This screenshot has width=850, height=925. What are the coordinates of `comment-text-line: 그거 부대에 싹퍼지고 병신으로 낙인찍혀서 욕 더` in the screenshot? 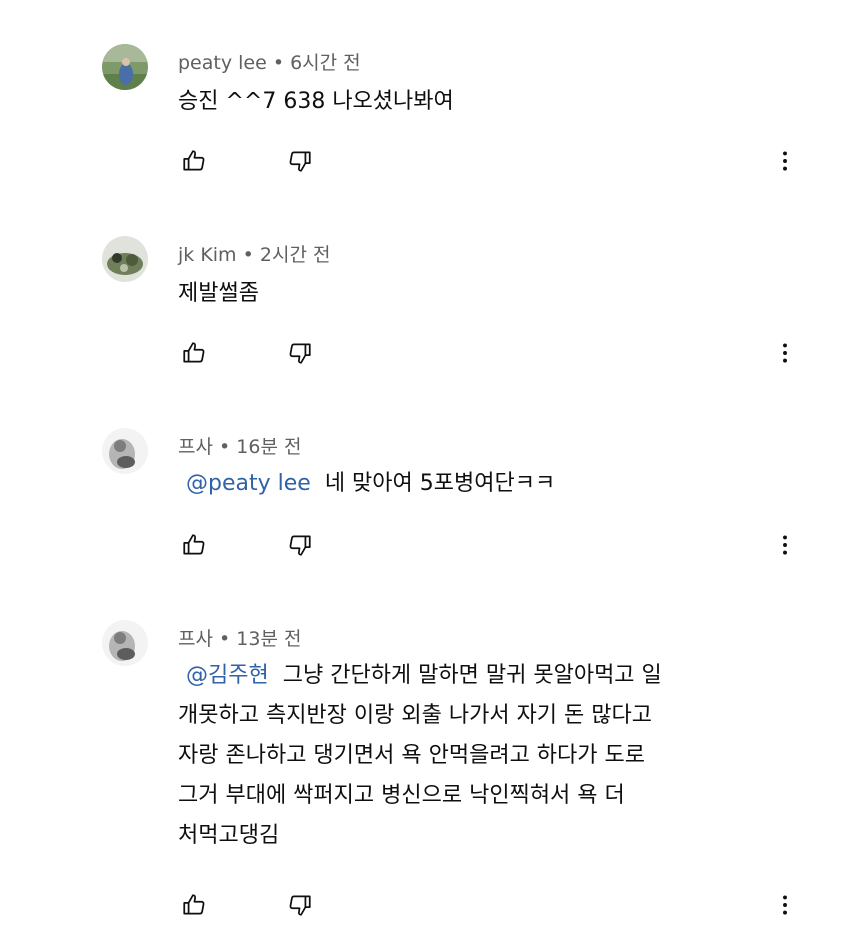 It's located at (401, 795).